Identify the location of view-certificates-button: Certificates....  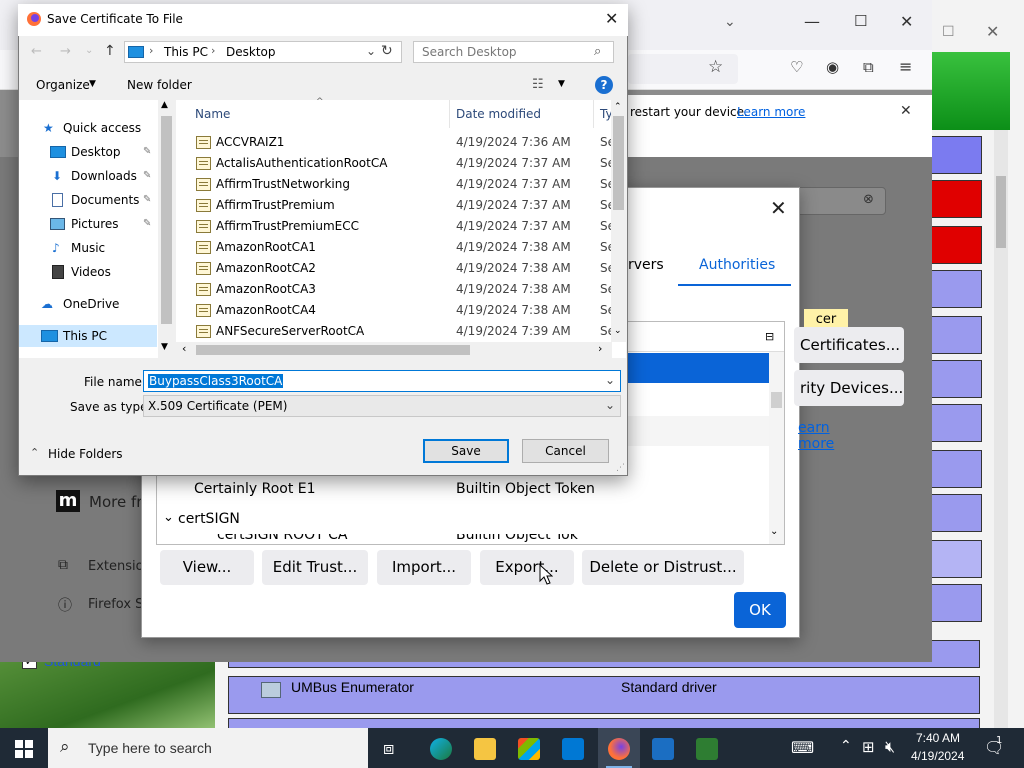
(849, 345).